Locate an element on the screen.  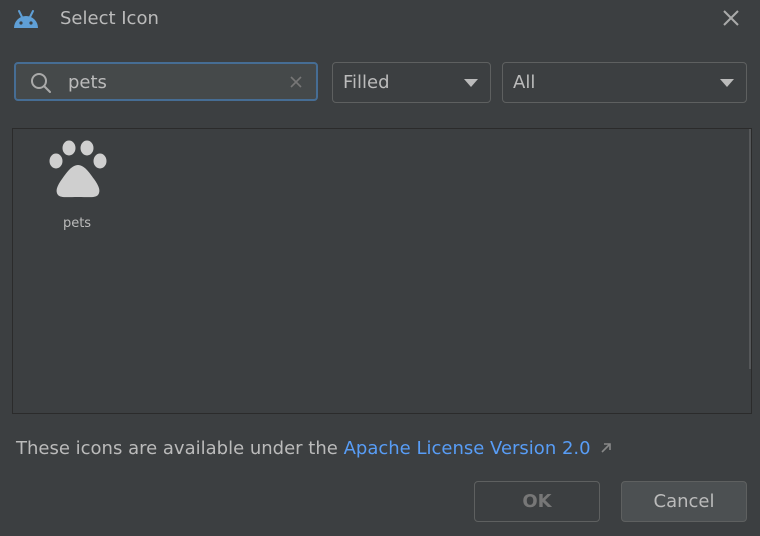
title-bar: Select Icon is located at coordinates (380, 20).